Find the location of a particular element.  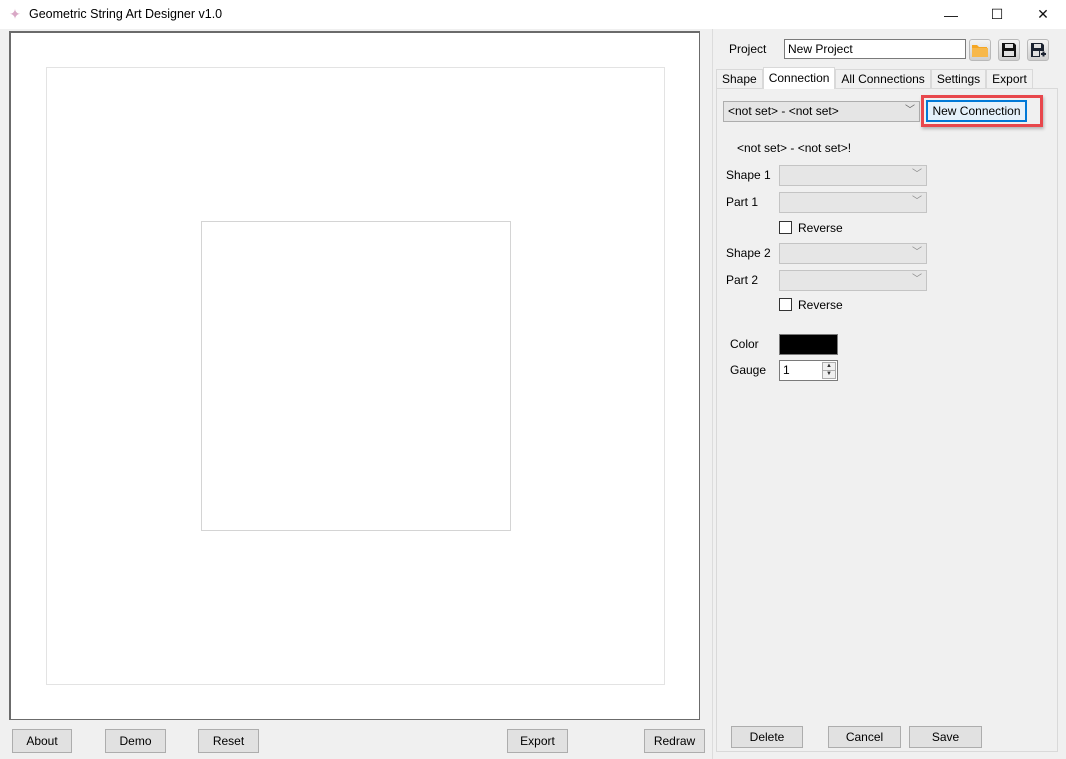

save-icon is located at coordinates (1009, 50).